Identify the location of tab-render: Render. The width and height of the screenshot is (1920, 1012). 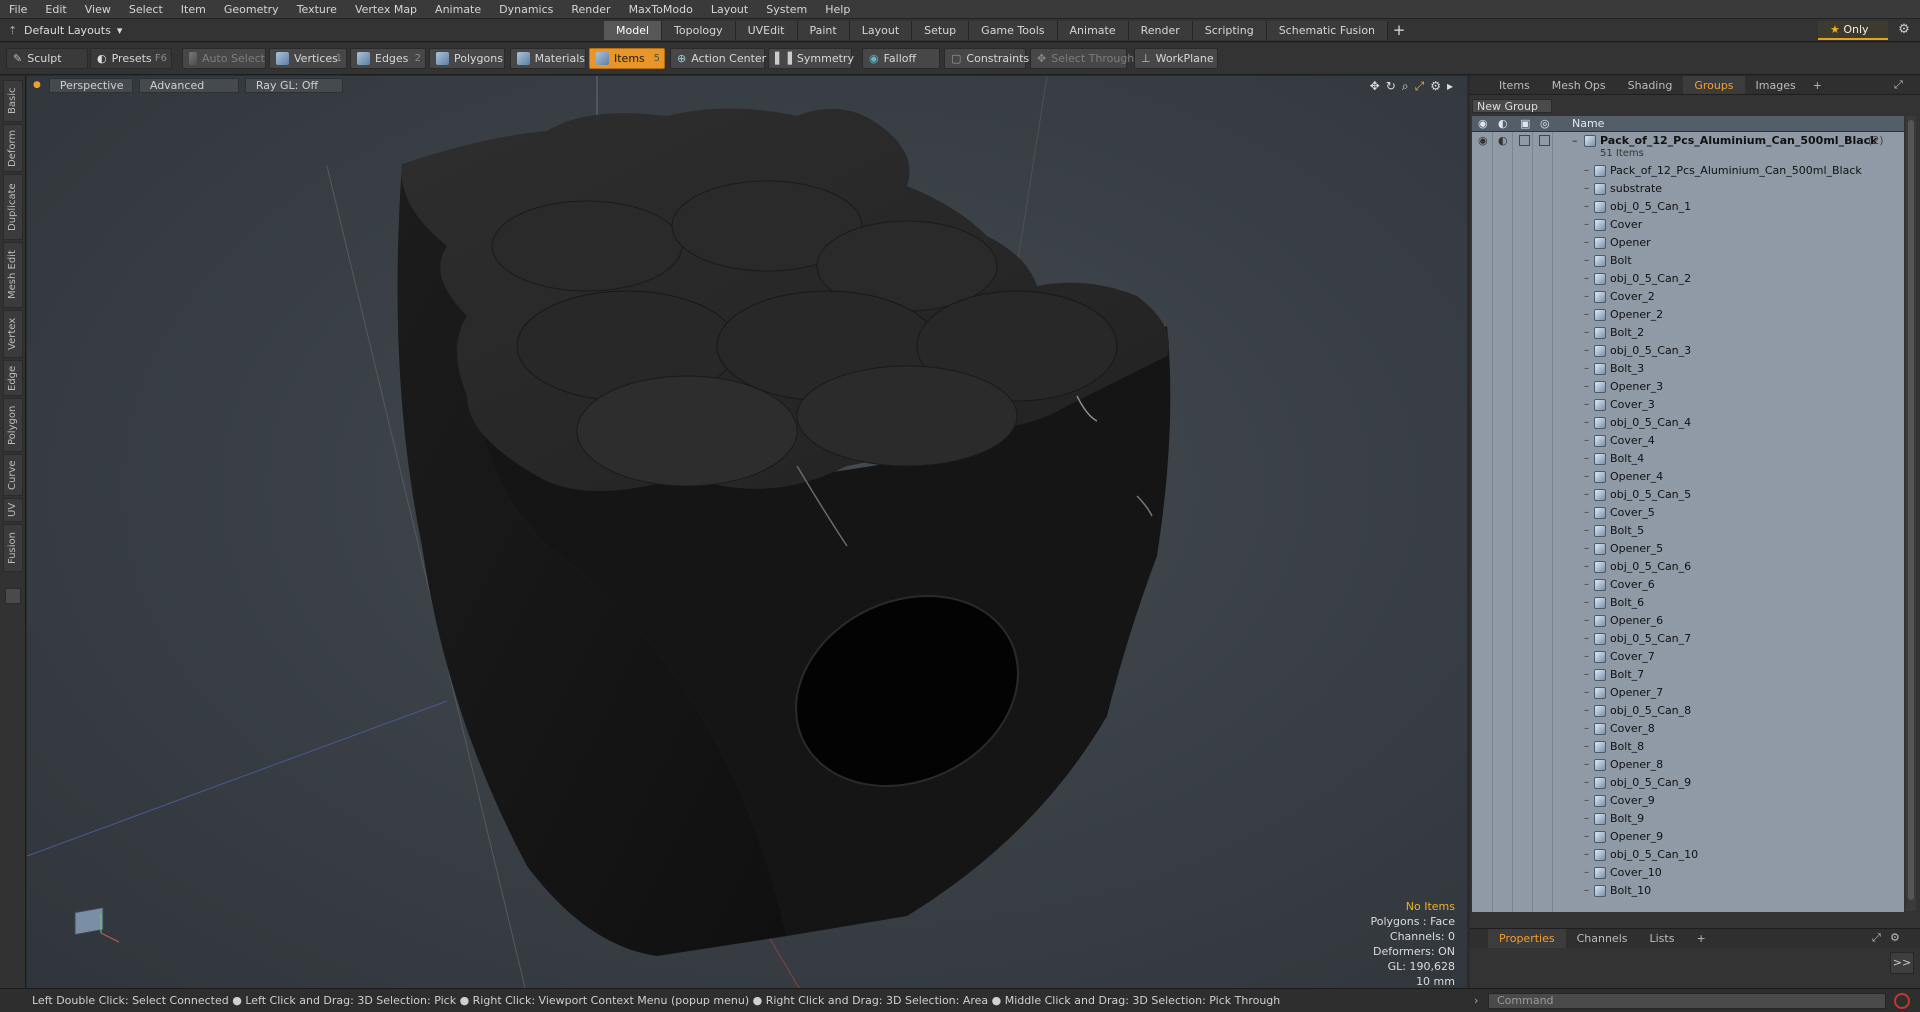
(1160, 30).